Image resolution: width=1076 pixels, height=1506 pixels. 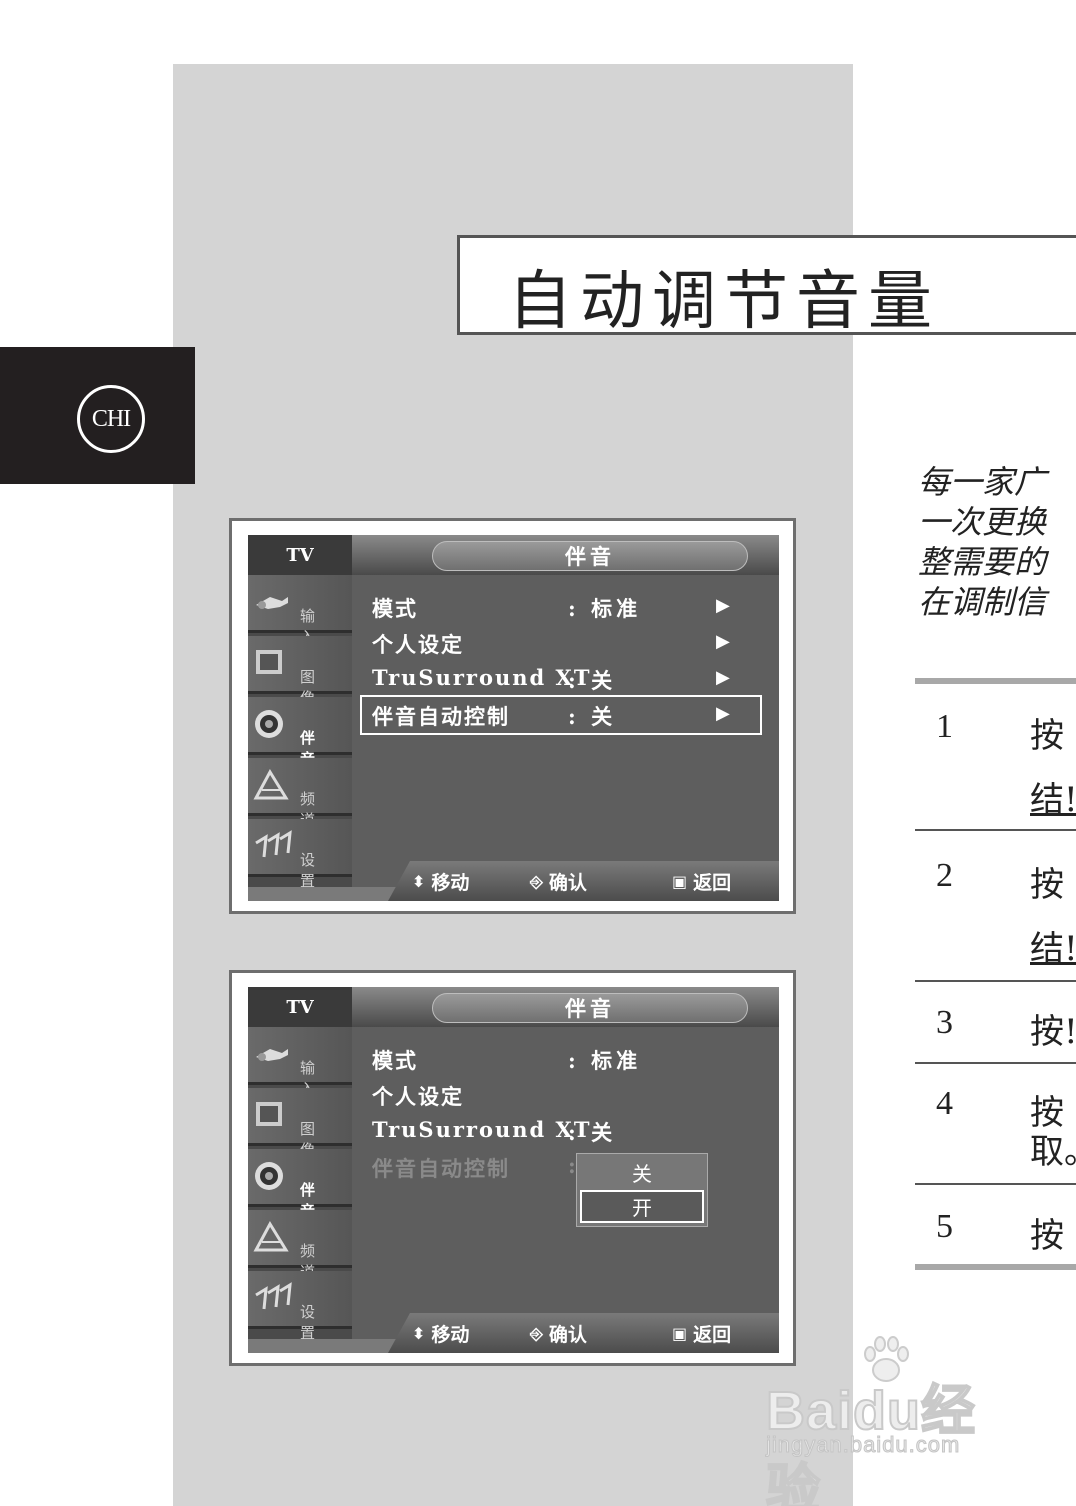 I want to click on language-tab: CHI, so click(x=97, y=415).